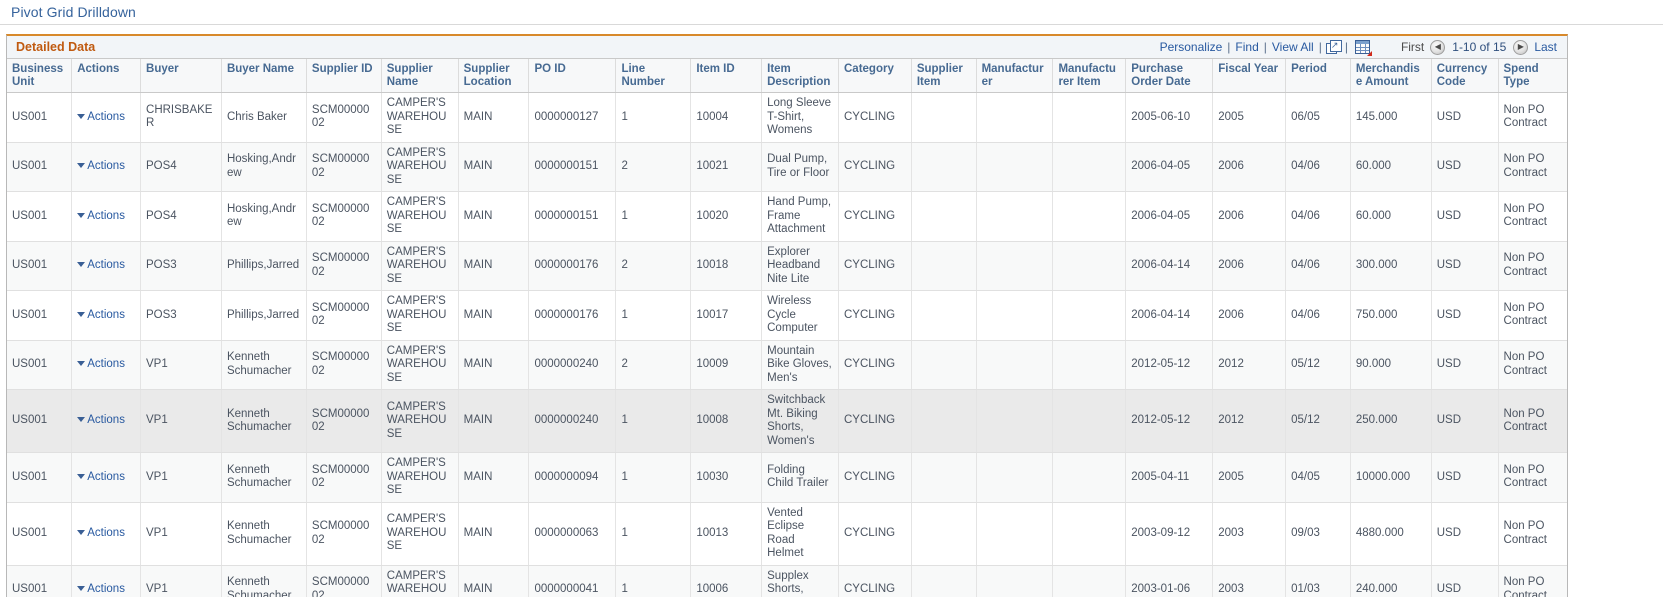 The width and height of the screenshot is (1663, 597). What do you see at coordinates (181, 76) in the screenshot?
I see `column-header-buyer: Buyer` at bounding box center [181, 76].